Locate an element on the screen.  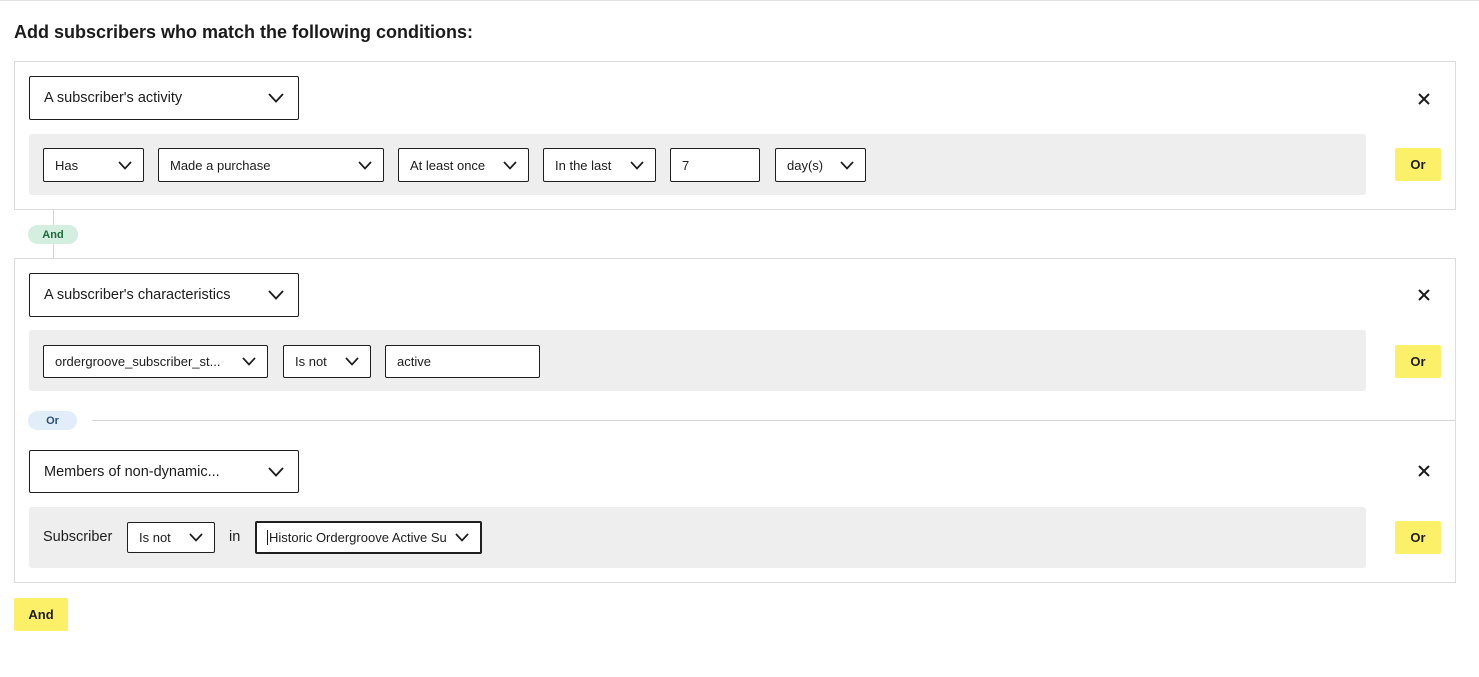
top-divider is located at coordinates (739, 0).